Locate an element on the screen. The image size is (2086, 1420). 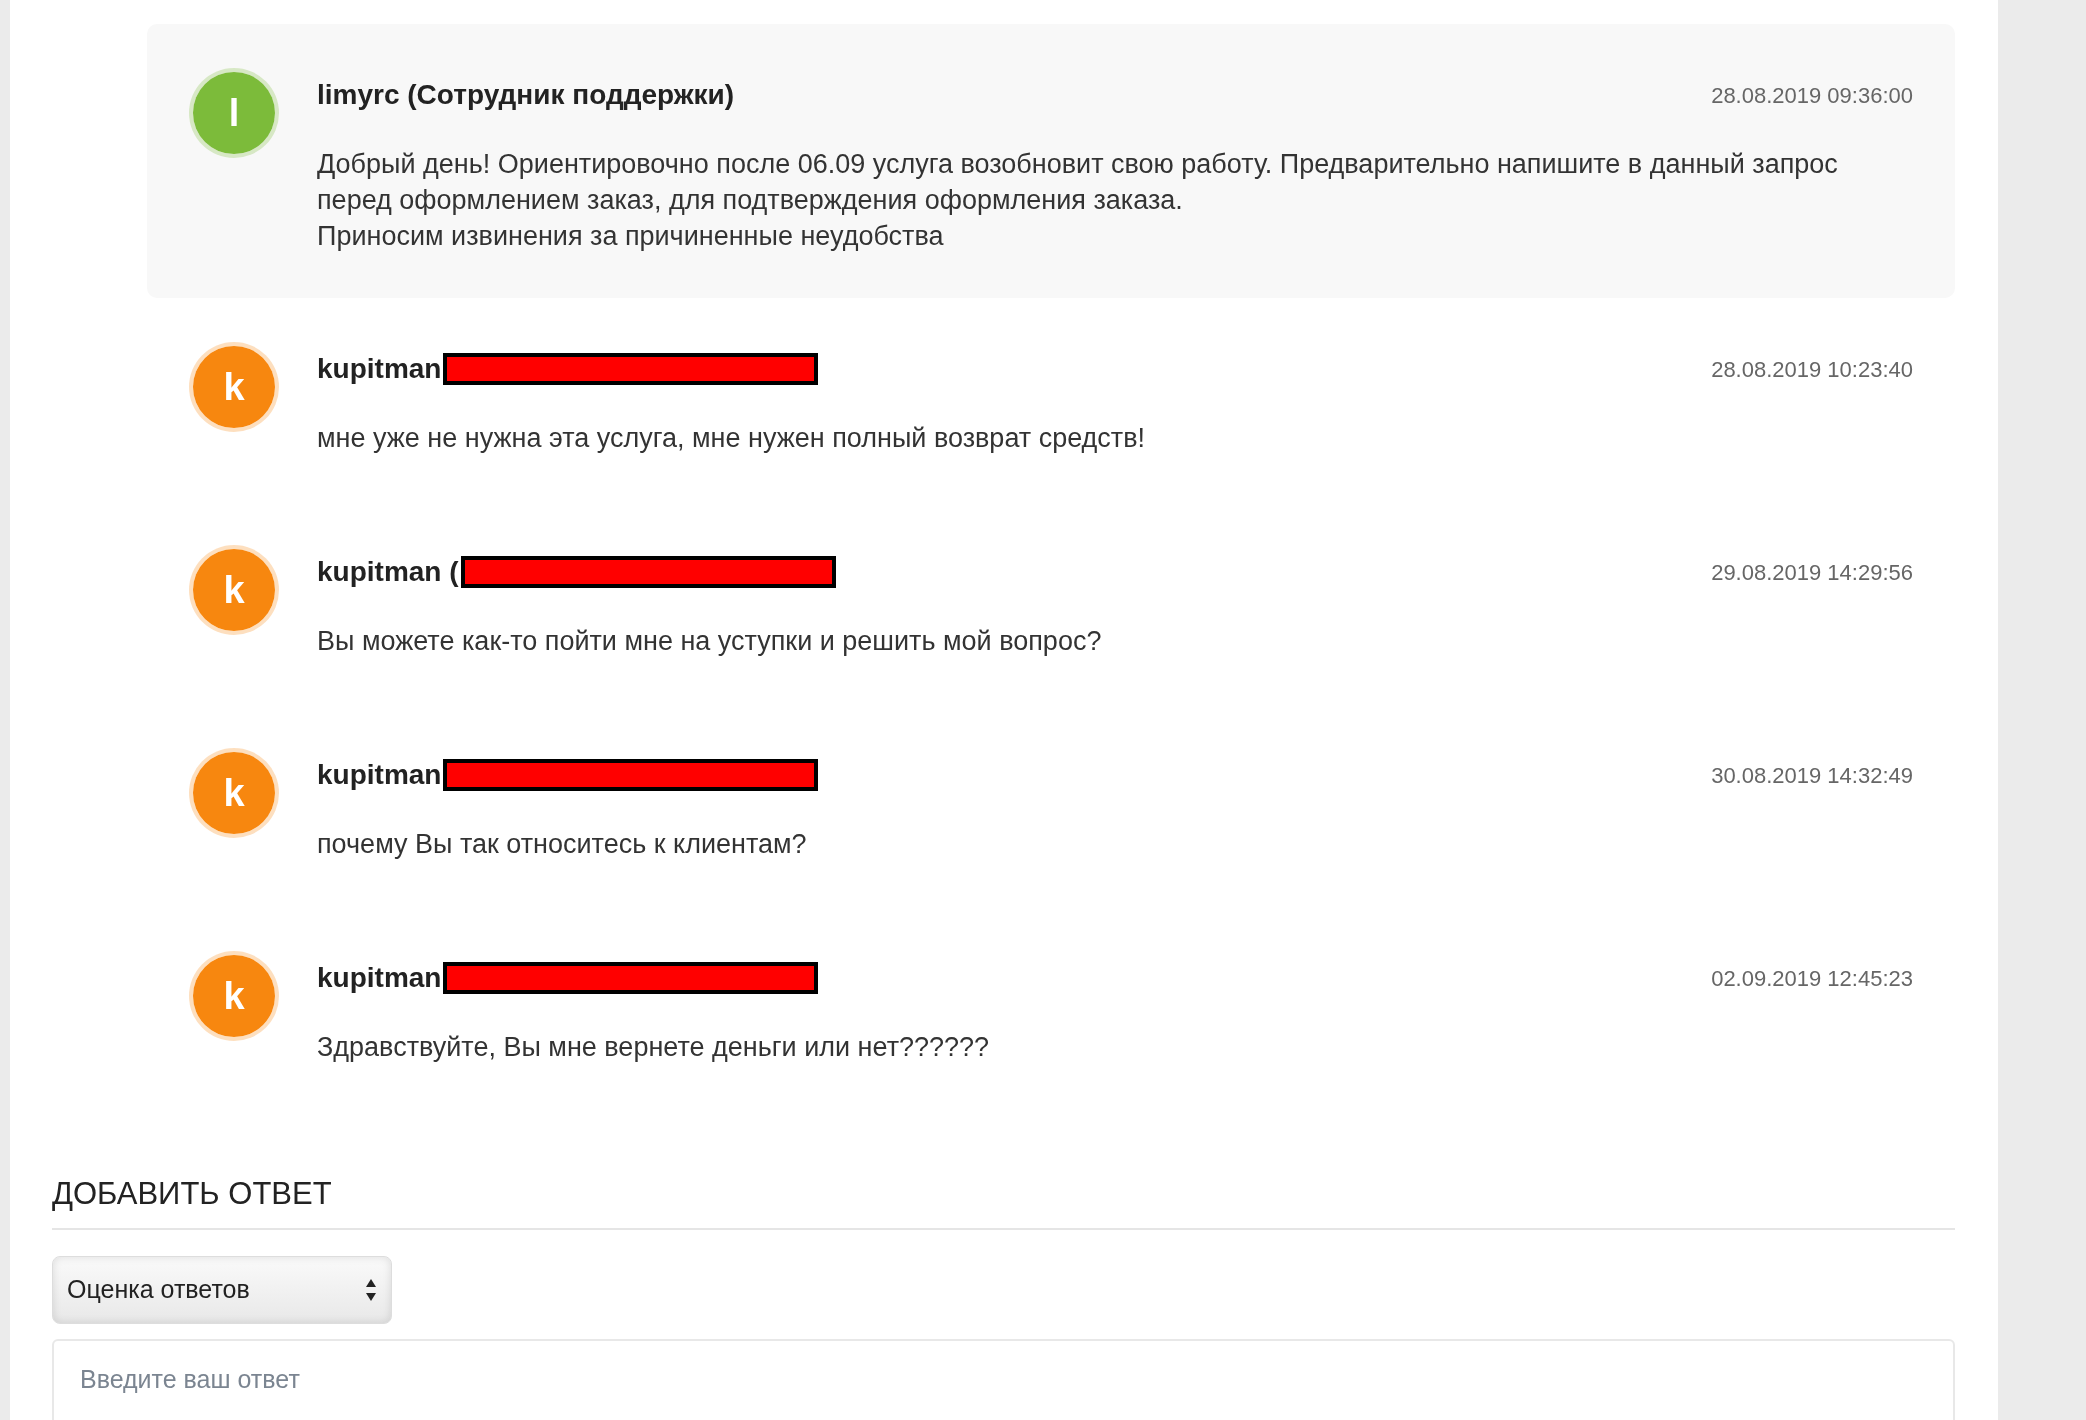
message-text: Здравствуйте, Вы мне вернете деньги или нет?????? is located at coordinates (654, 1047).